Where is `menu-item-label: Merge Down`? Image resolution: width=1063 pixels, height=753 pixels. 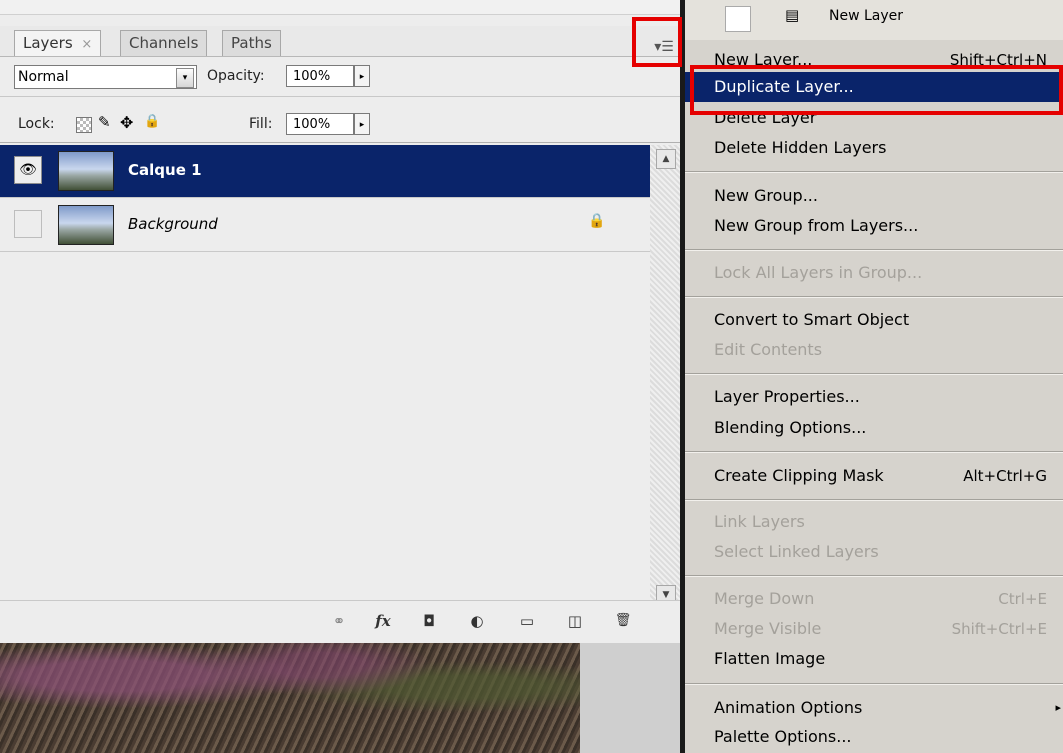
menu-item-label: Merge Down is located at coordinates (764, 598).